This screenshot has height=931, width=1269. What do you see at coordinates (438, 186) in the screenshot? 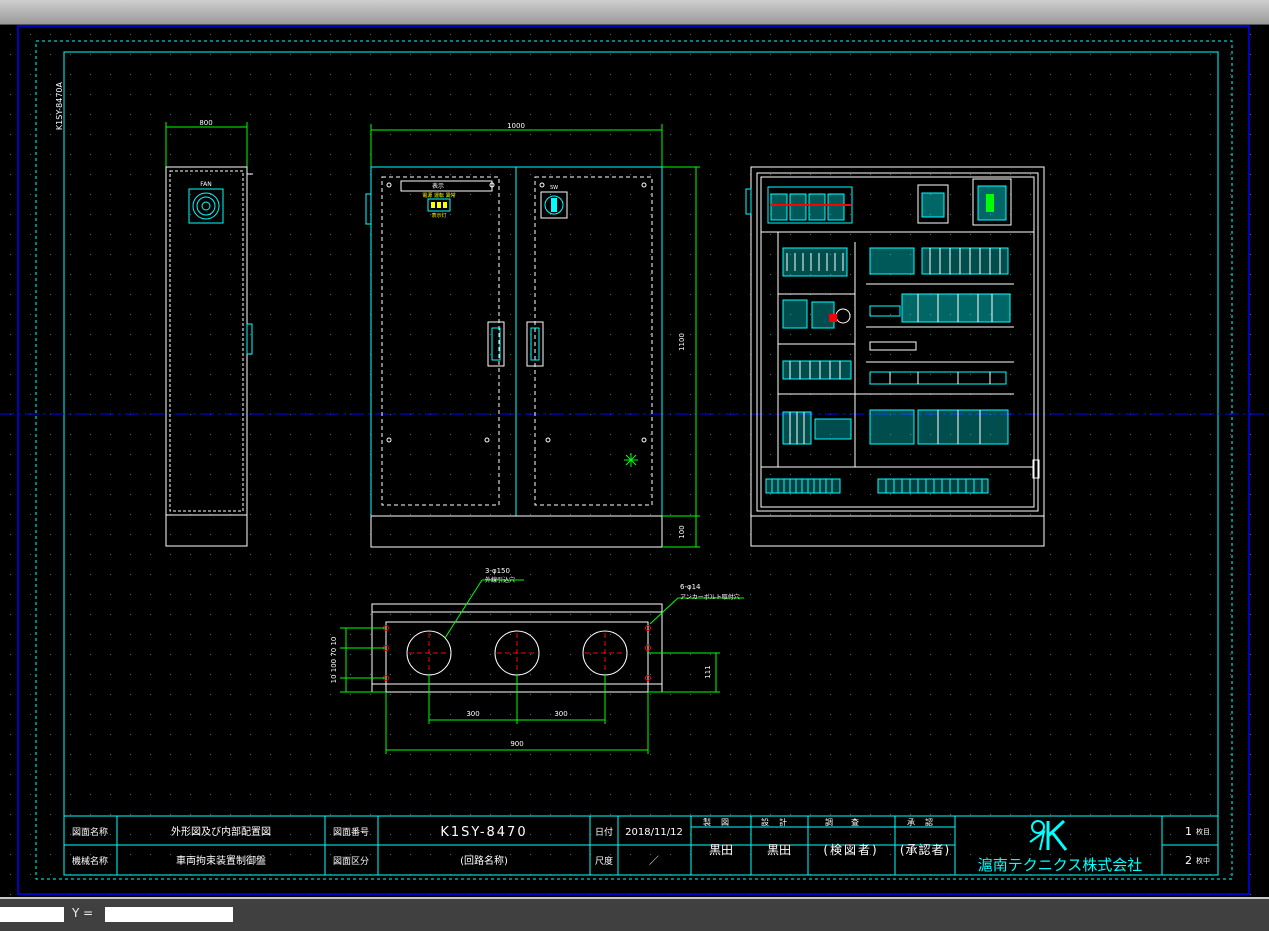
I see `svg-text: 表示` at bounding box center [438, 186].